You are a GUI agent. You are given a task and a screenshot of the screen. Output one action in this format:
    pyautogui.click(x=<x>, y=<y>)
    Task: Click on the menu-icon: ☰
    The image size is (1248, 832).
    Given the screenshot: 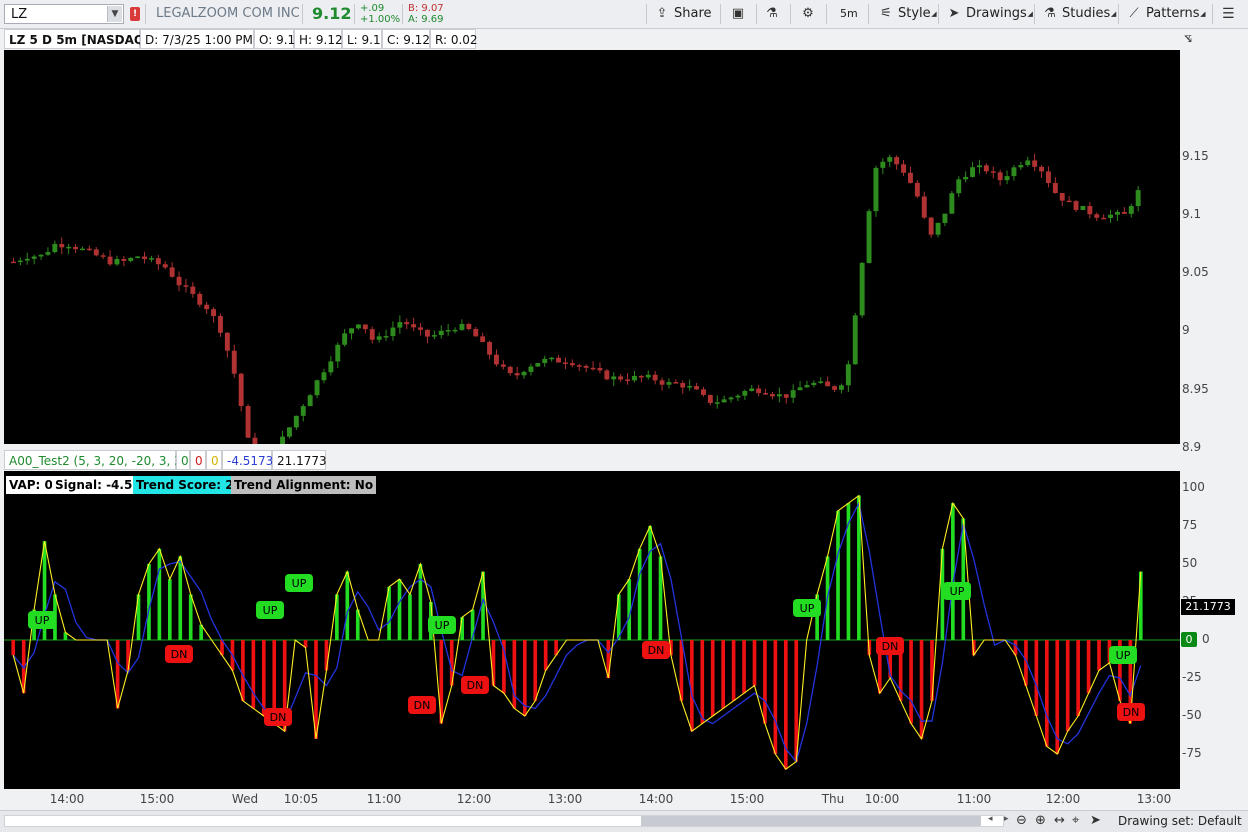 What is the action you would take?
    pyautogui.click(x=1228, y=14)
    